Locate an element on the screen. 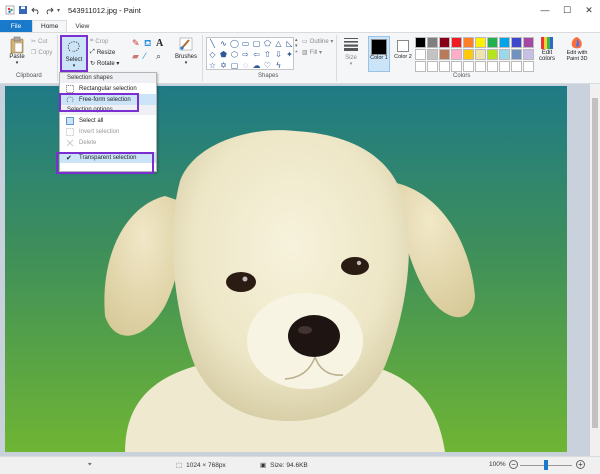  crop-button: ⌗ Crop is located at coordinates (99, 41).